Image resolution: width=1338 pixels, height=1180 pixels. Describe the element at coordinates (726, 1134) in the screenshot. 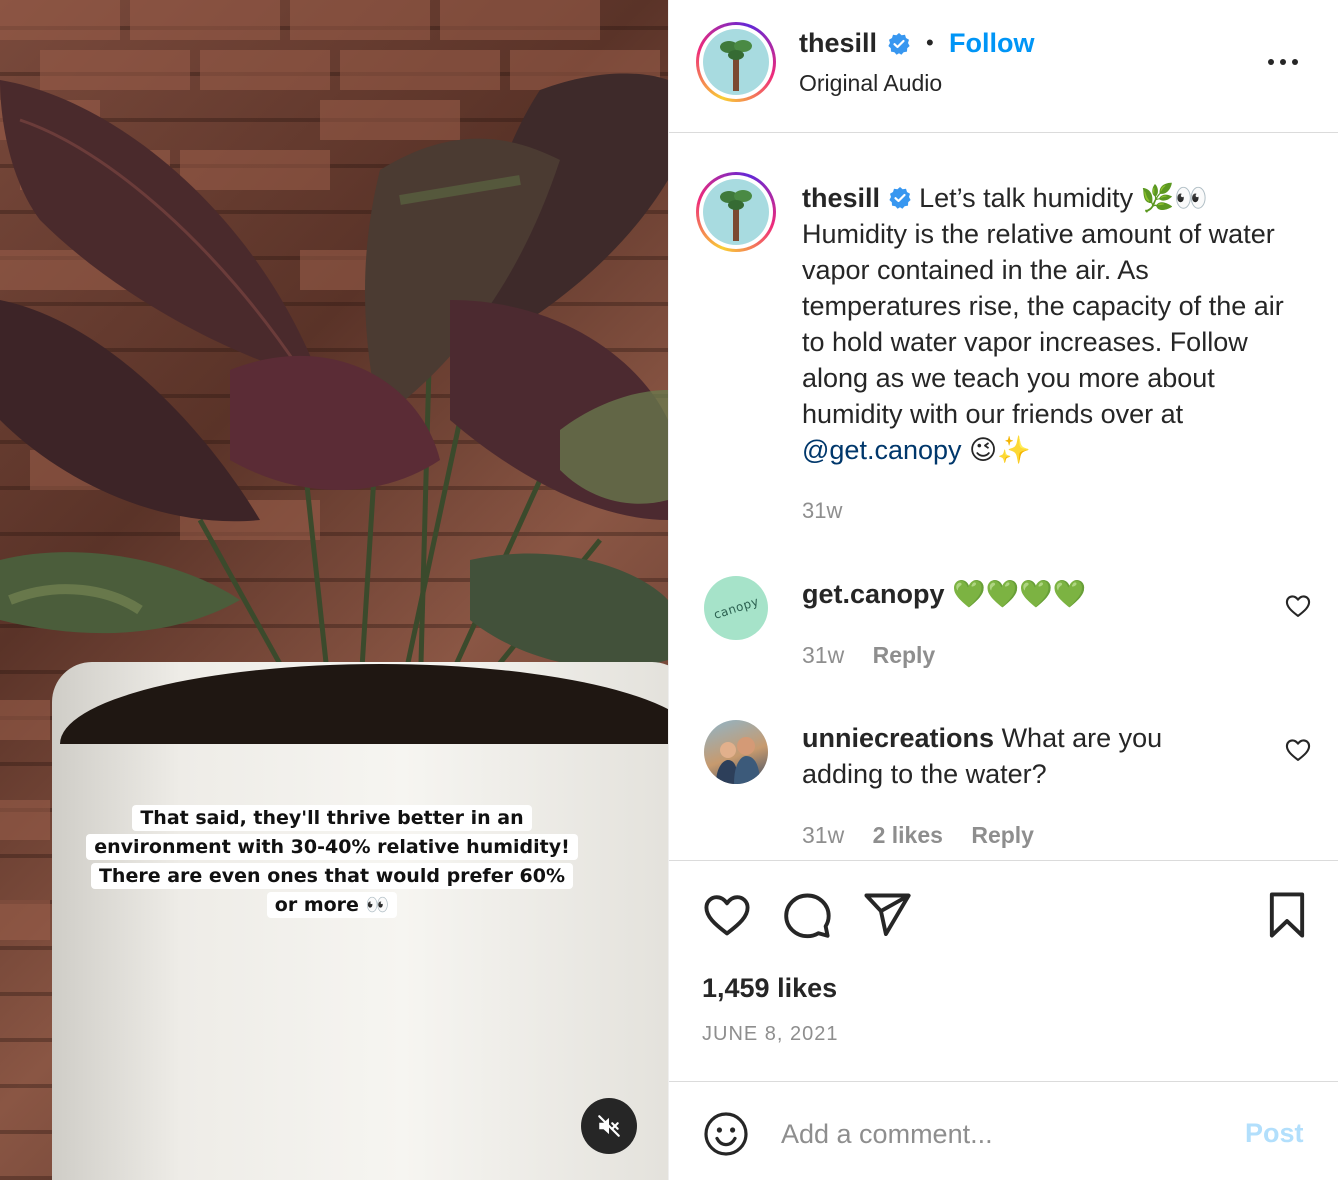

I see `smiley-icon` at that location.